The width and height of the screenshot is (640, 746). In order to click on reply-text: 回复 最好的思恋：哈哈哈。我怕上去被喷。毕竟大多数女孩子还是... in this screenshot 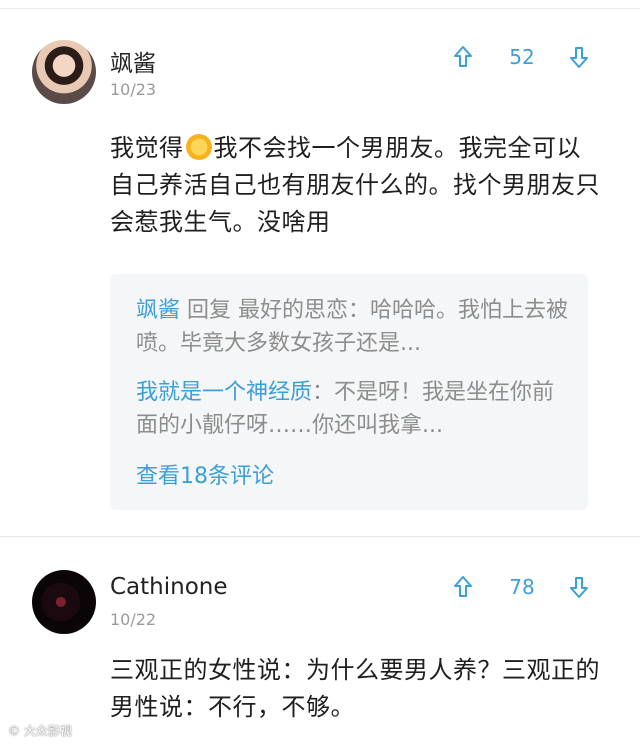, I will do `click(352, 327)`.